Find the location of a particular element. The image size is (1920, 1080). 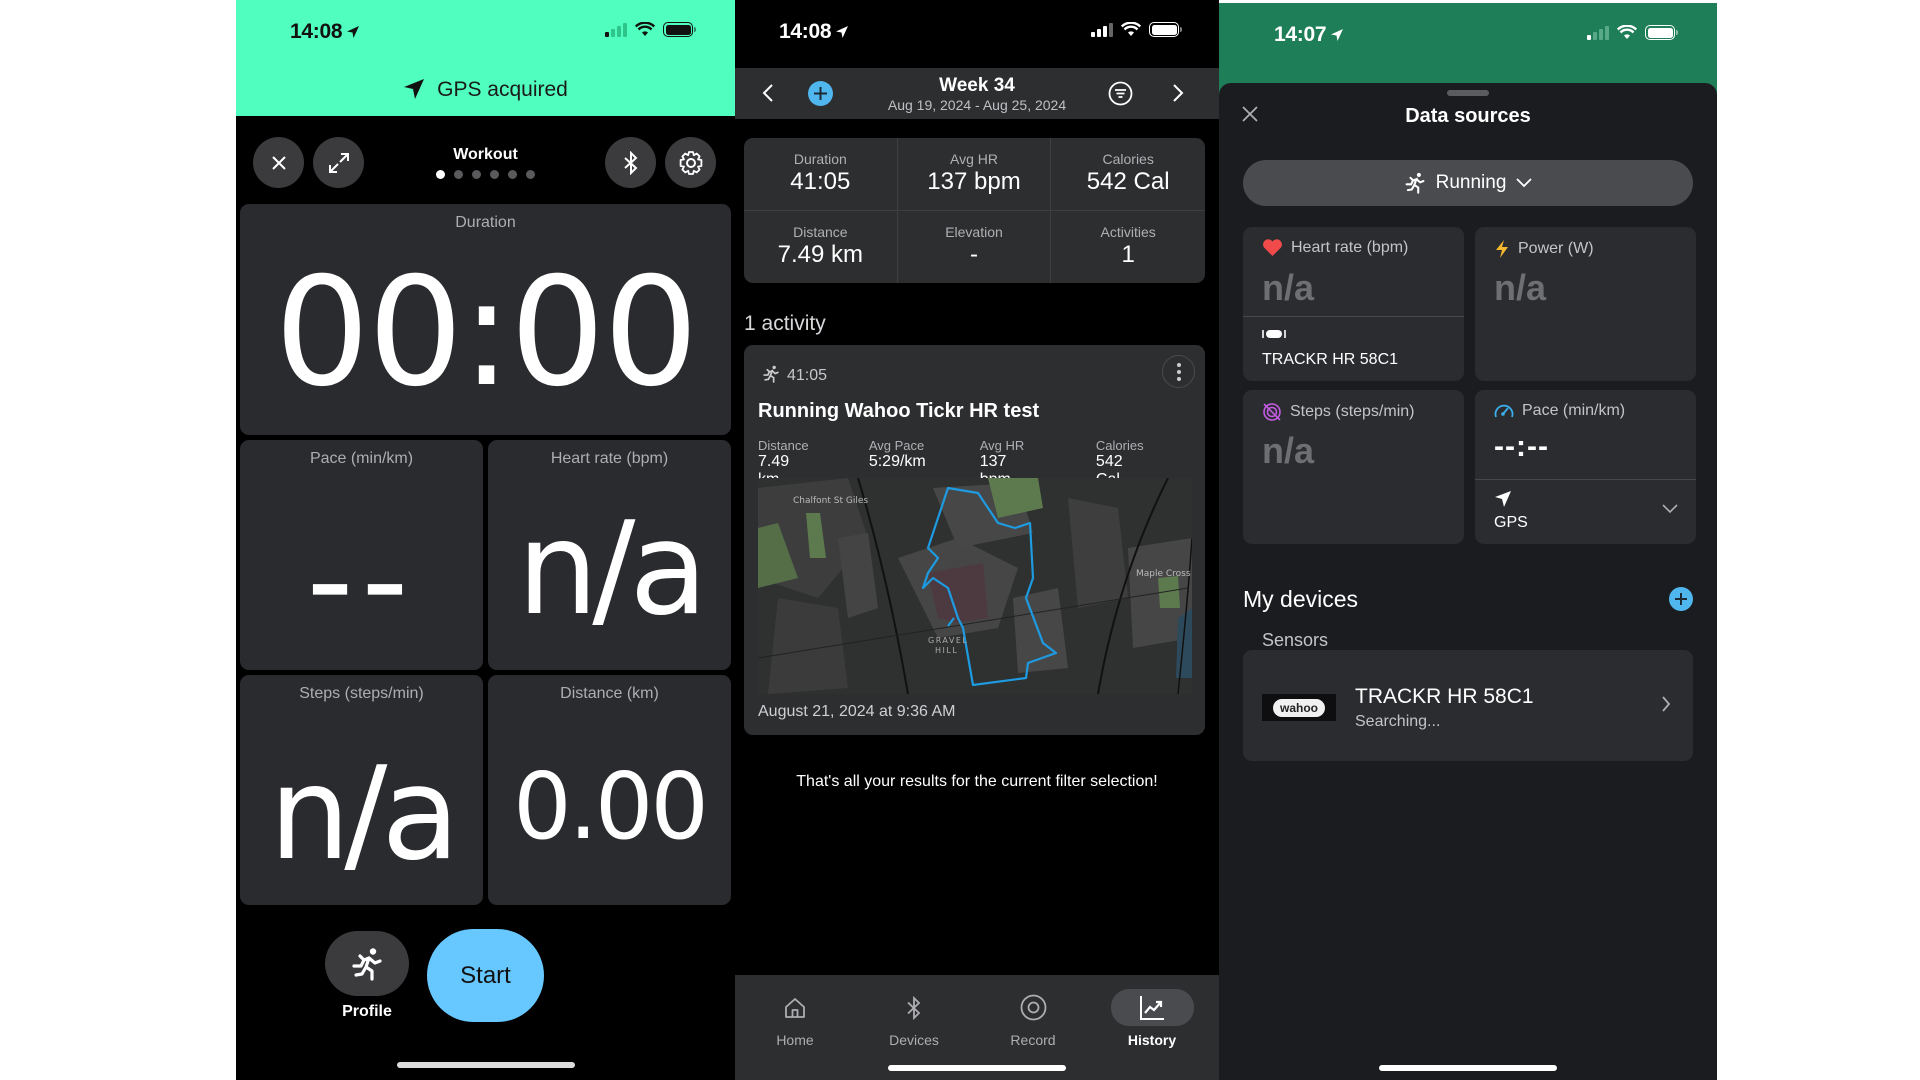

chevron-right-icon is located at coordinates (1178, 93).